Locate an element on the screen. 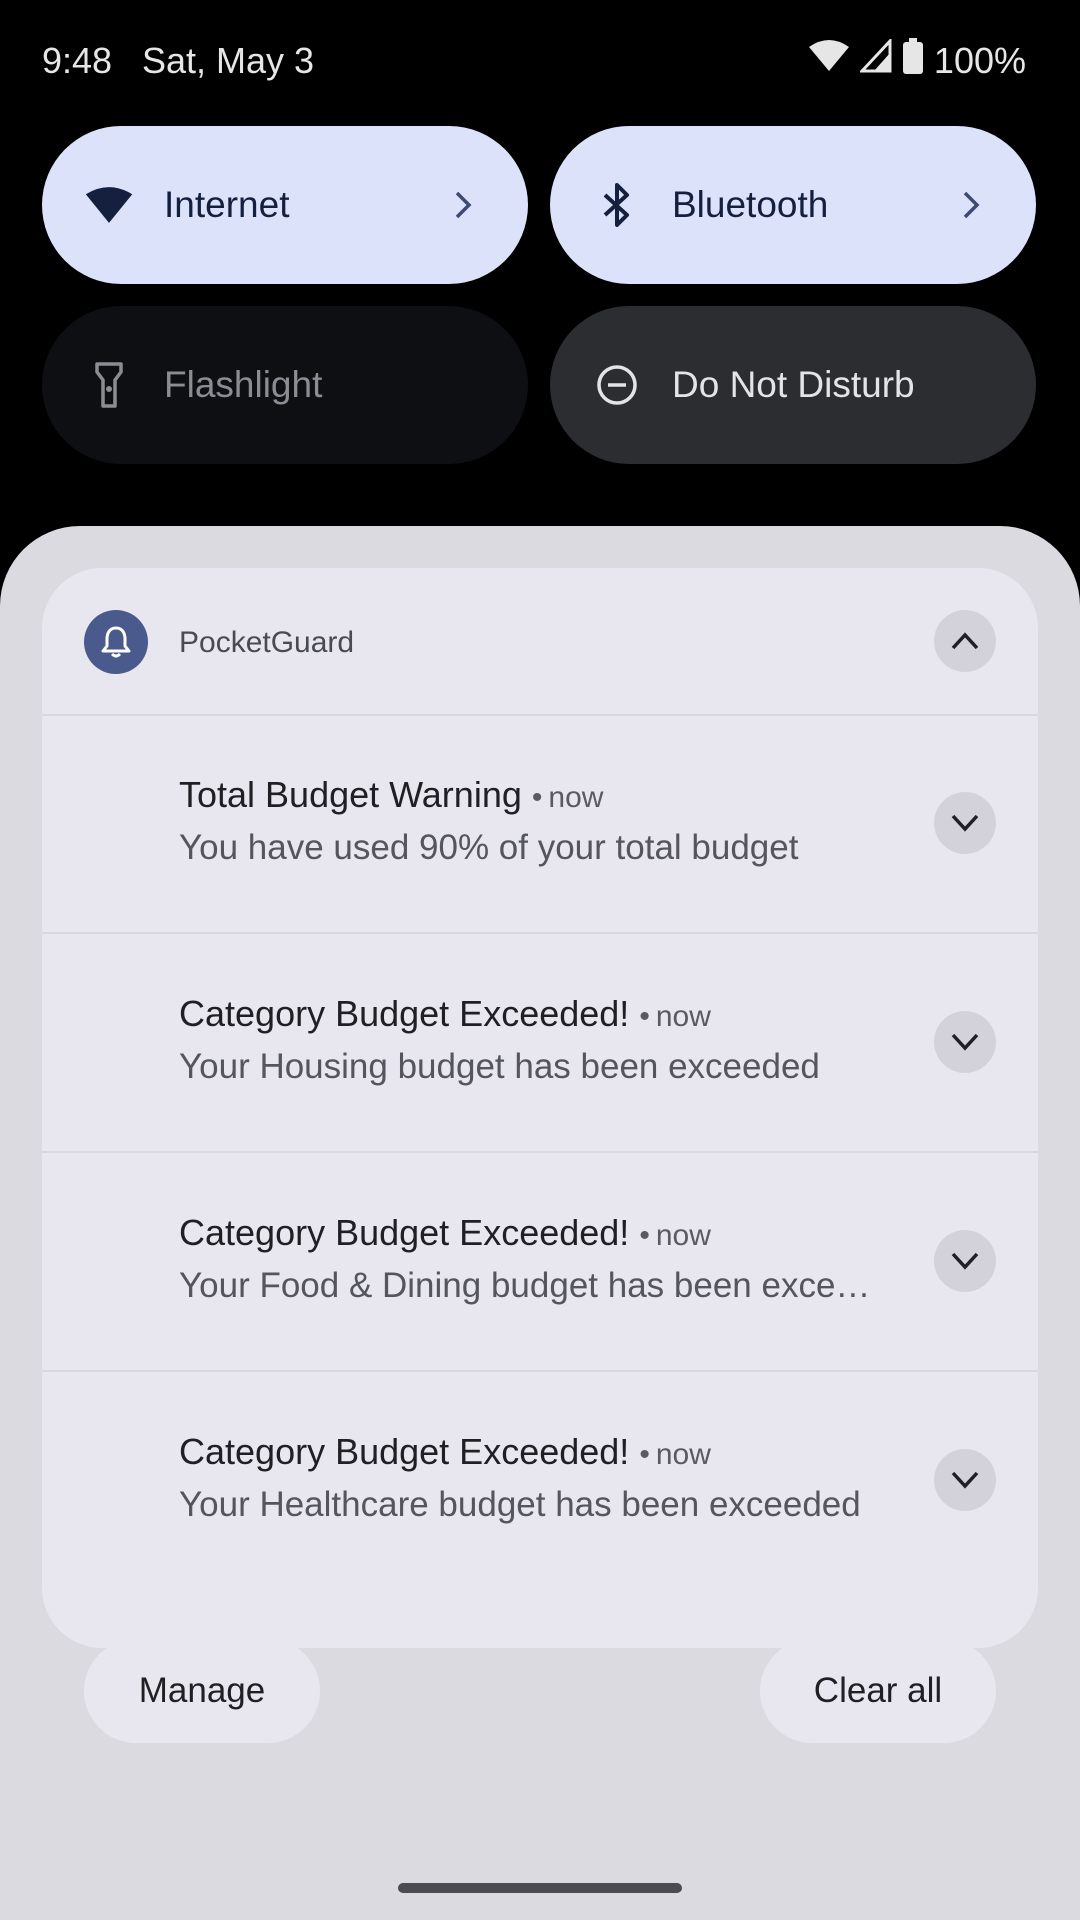 Image resolution: width=1080 pixels, height=1920 pixels. home-indicator is located at coordinates (540, 1888).